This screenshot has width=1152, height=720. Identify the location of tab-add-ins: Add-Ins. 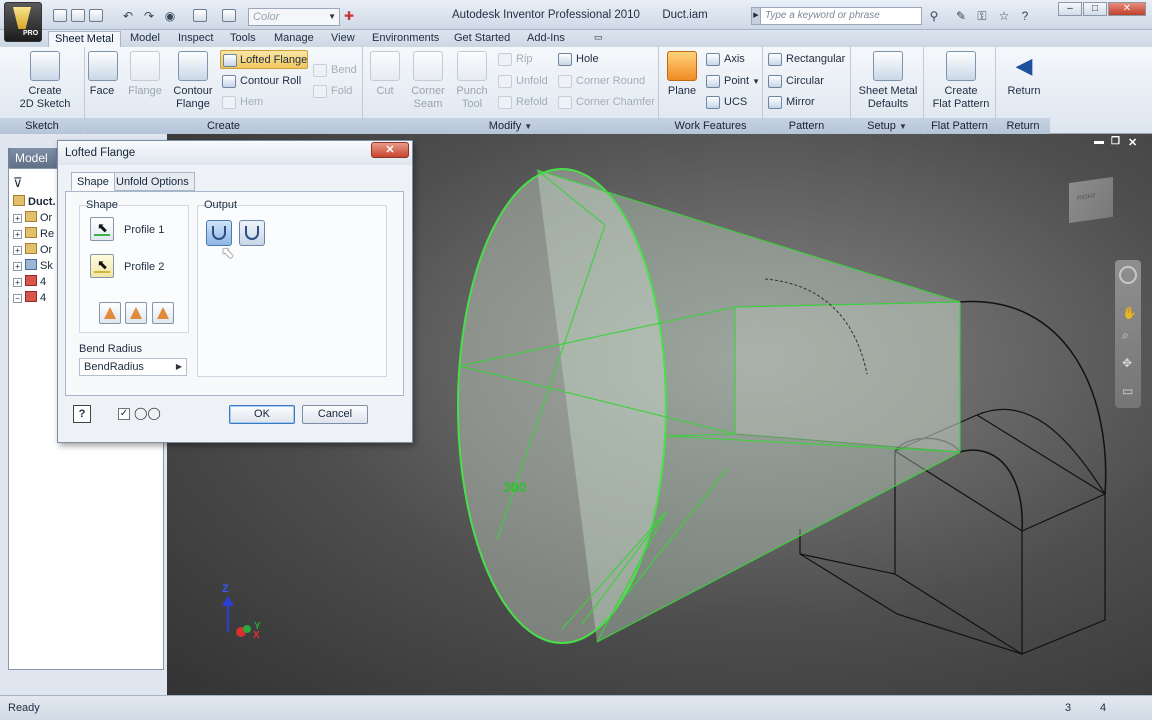
(546, 39).